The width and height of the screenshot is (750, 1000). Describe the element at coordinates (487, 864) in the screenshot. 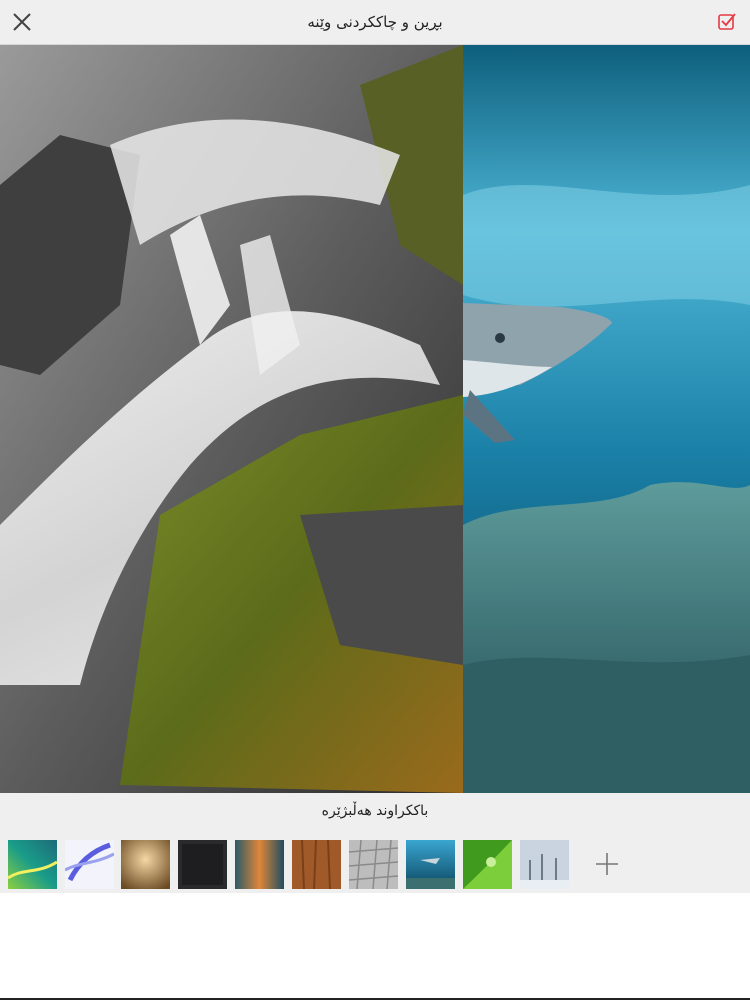

I see `thumbnail-green-leaf-droplet` at that location.